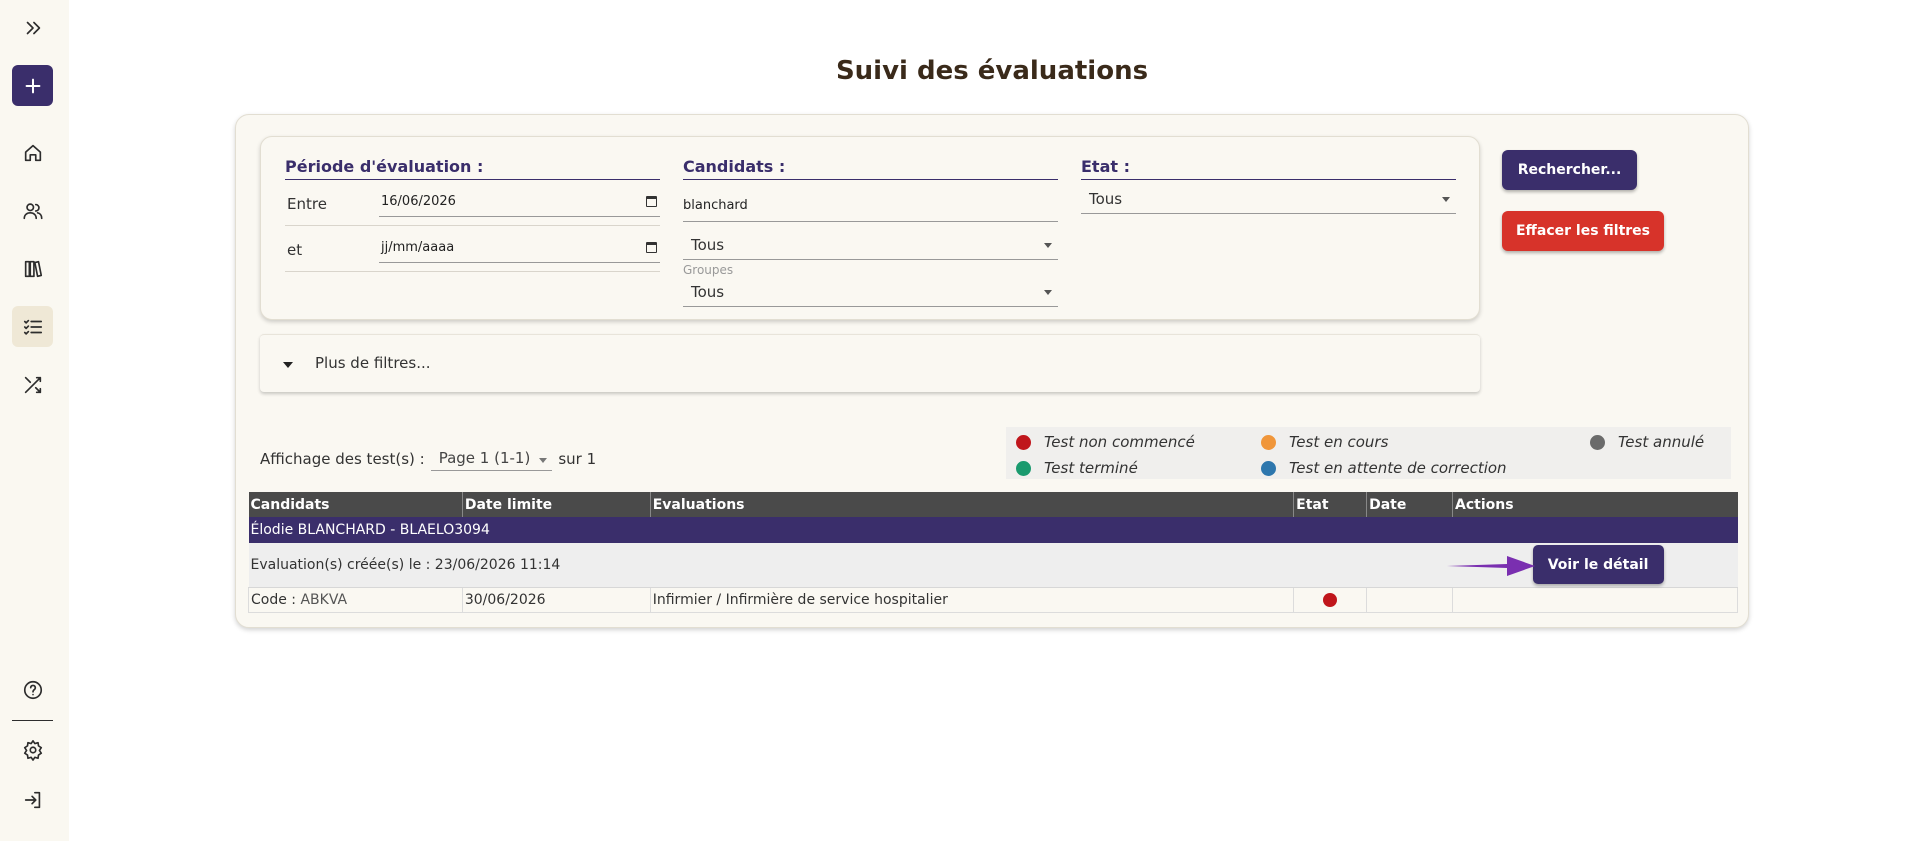 This screenshot has width=1915, height=841. Describe the element at coordinates (1268, 199) in the screenshot. I see `state-select: Tous` at that location.